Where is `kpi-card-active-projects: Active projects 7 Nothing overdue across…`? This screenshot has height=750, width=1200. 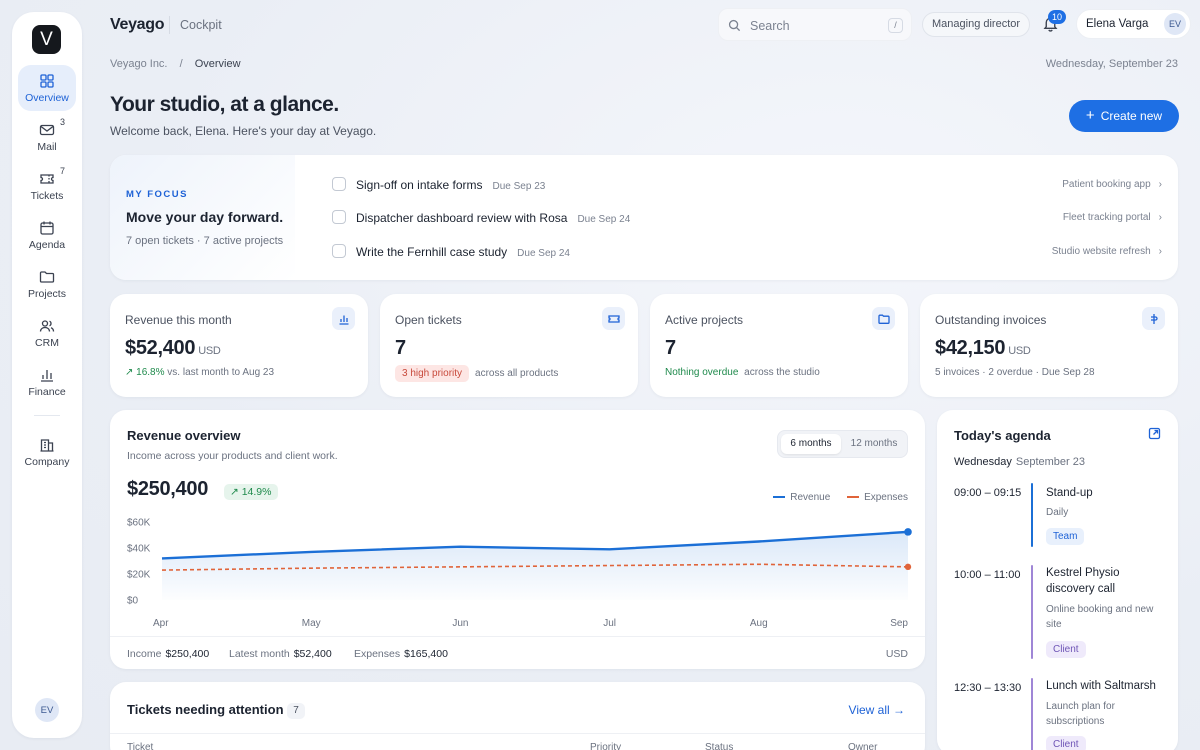
kpi-card-active-projects: Active projects 7 Nothing overdue across… is located at coordinates (779, 345).